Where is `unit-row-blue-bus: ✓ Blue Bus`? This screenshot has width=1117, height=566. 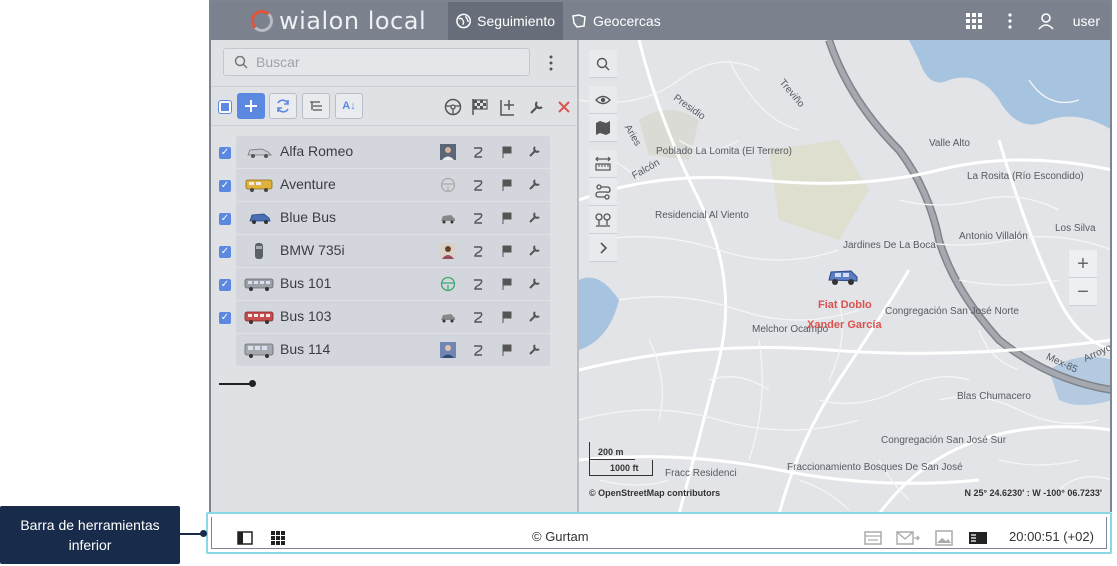
unit-row-blue-bus: ✓ Blue Bus is located at coordinates (394, 218).